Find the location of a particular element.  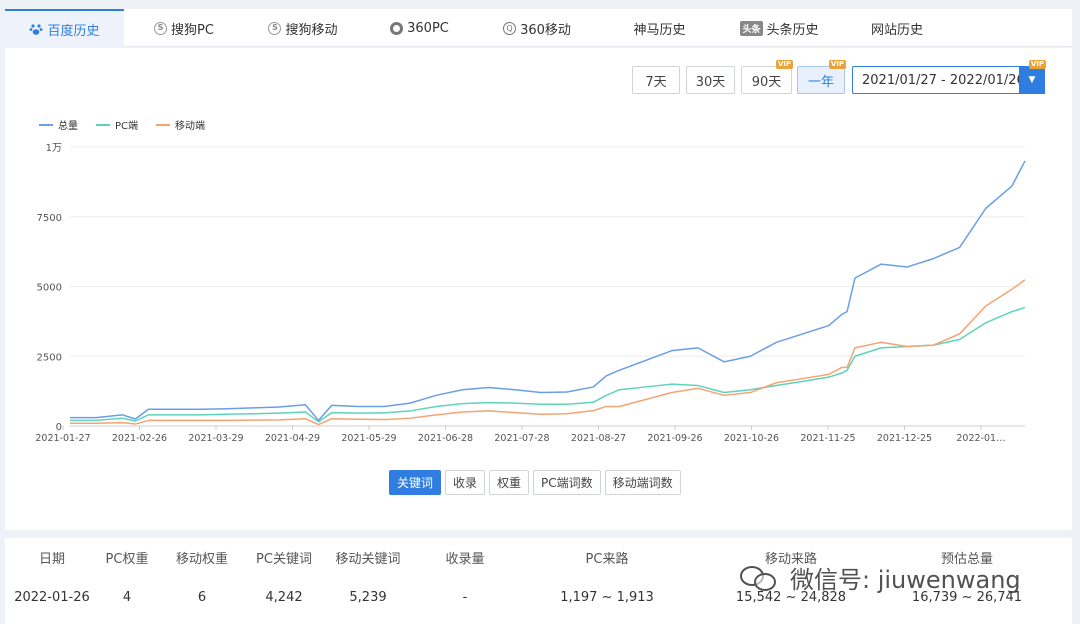

date-range-picker: 2021/01/27 - 2022/01/26 ▼ VIP is located at coordinates (949, 77).